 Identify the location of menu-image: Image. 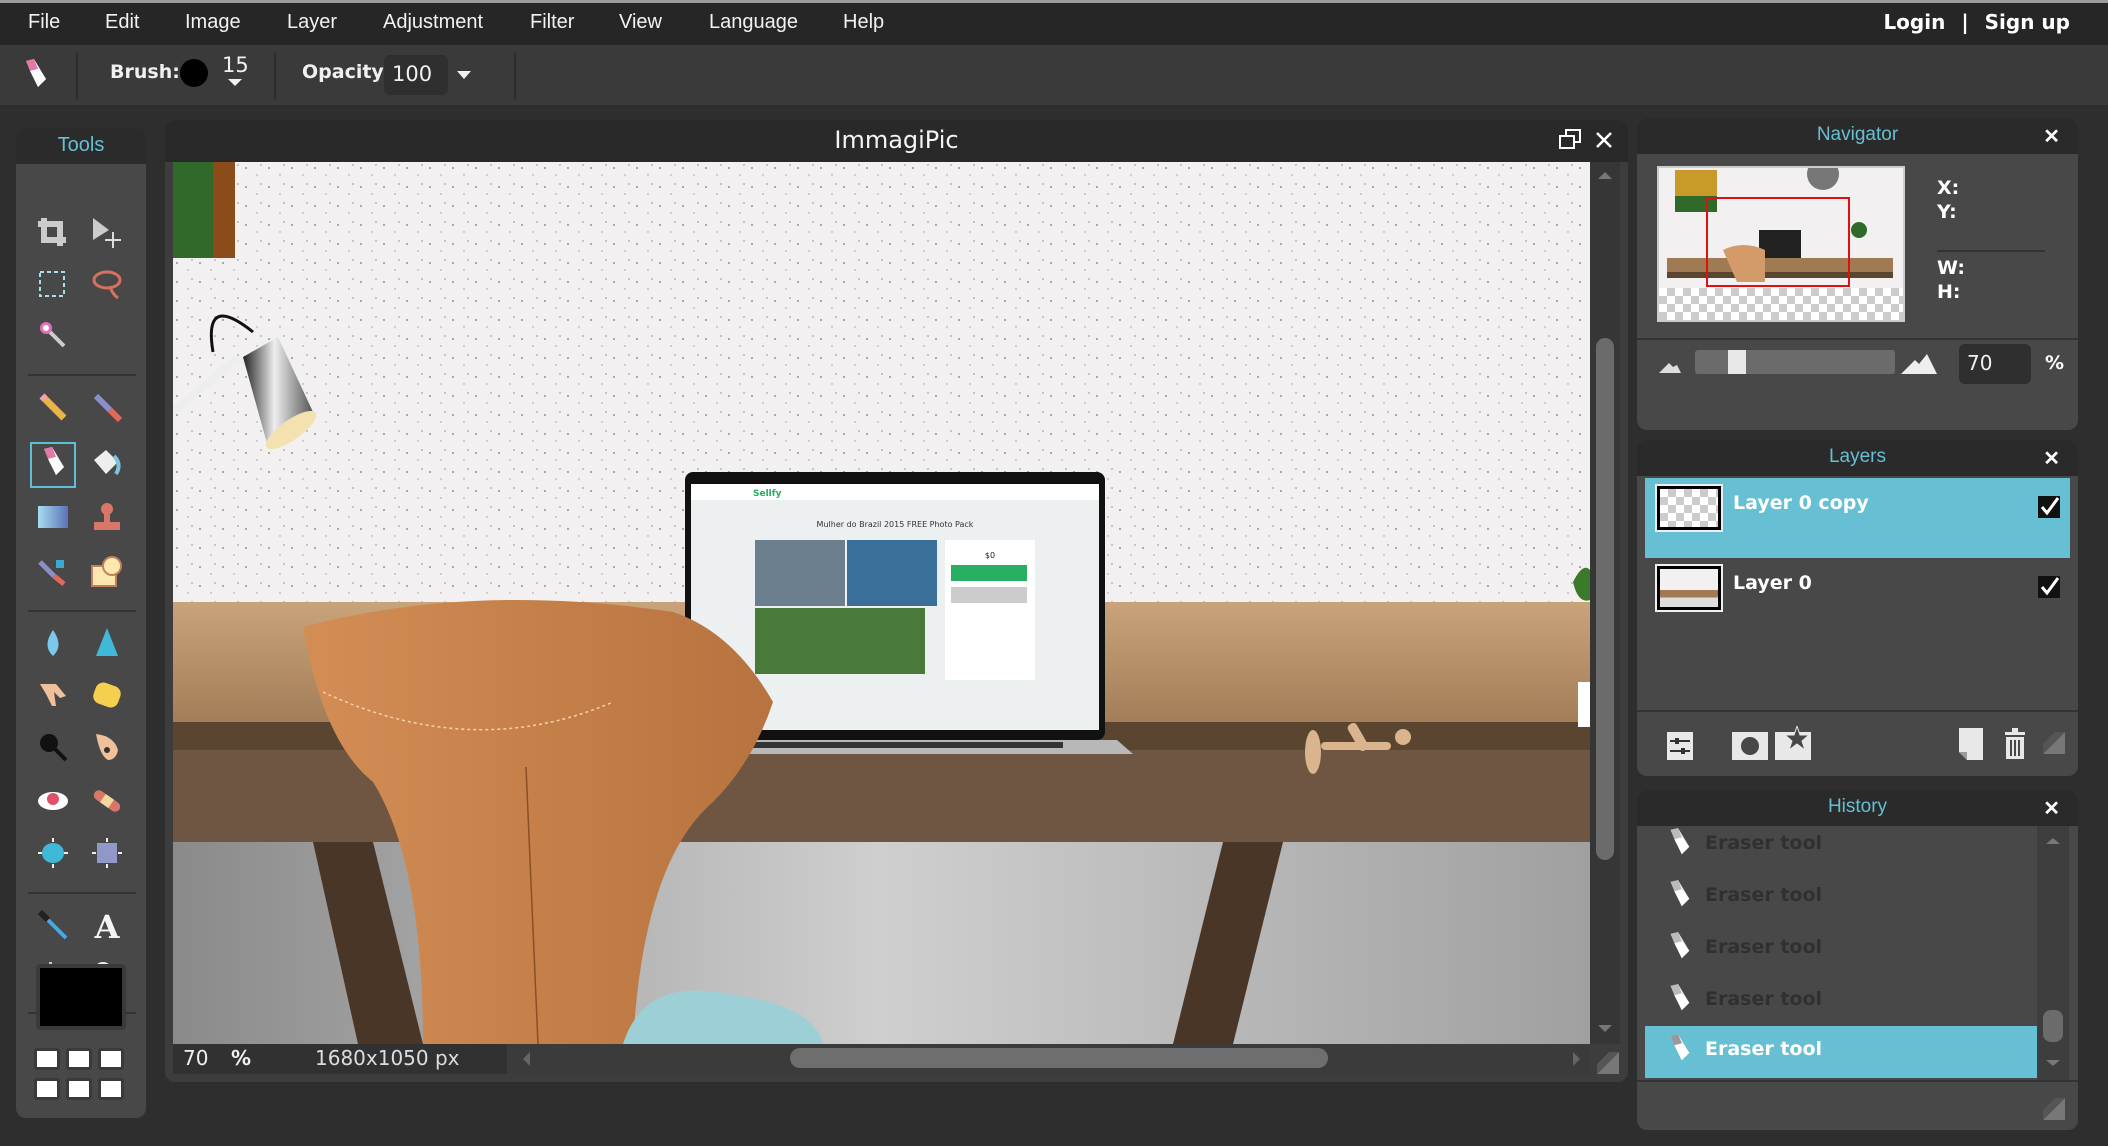
(213, 22).